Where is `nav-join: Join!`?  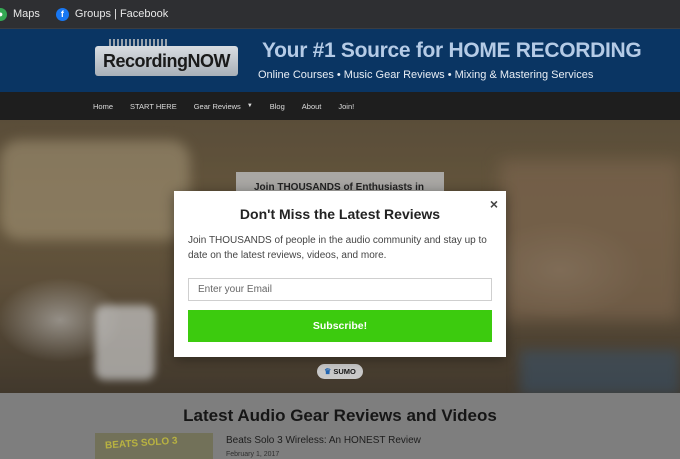
nav-join: Join! is located at coordinates (346, 106).